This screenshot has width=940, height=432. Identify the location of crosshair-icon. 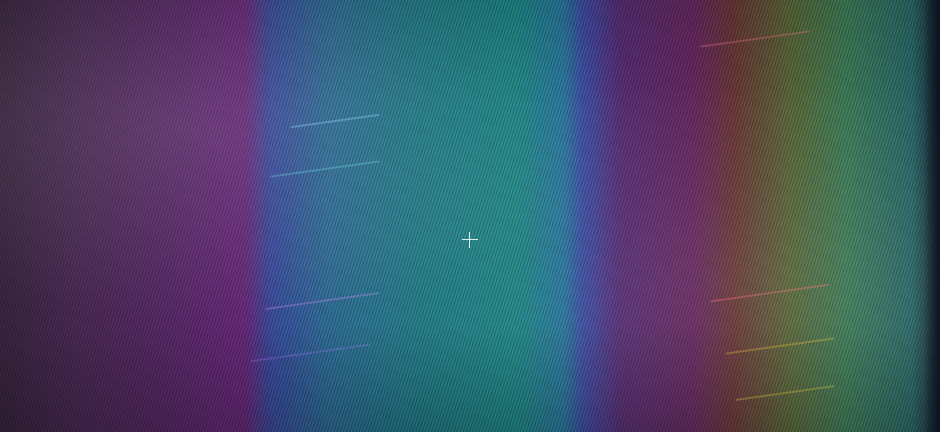
(470, 240).